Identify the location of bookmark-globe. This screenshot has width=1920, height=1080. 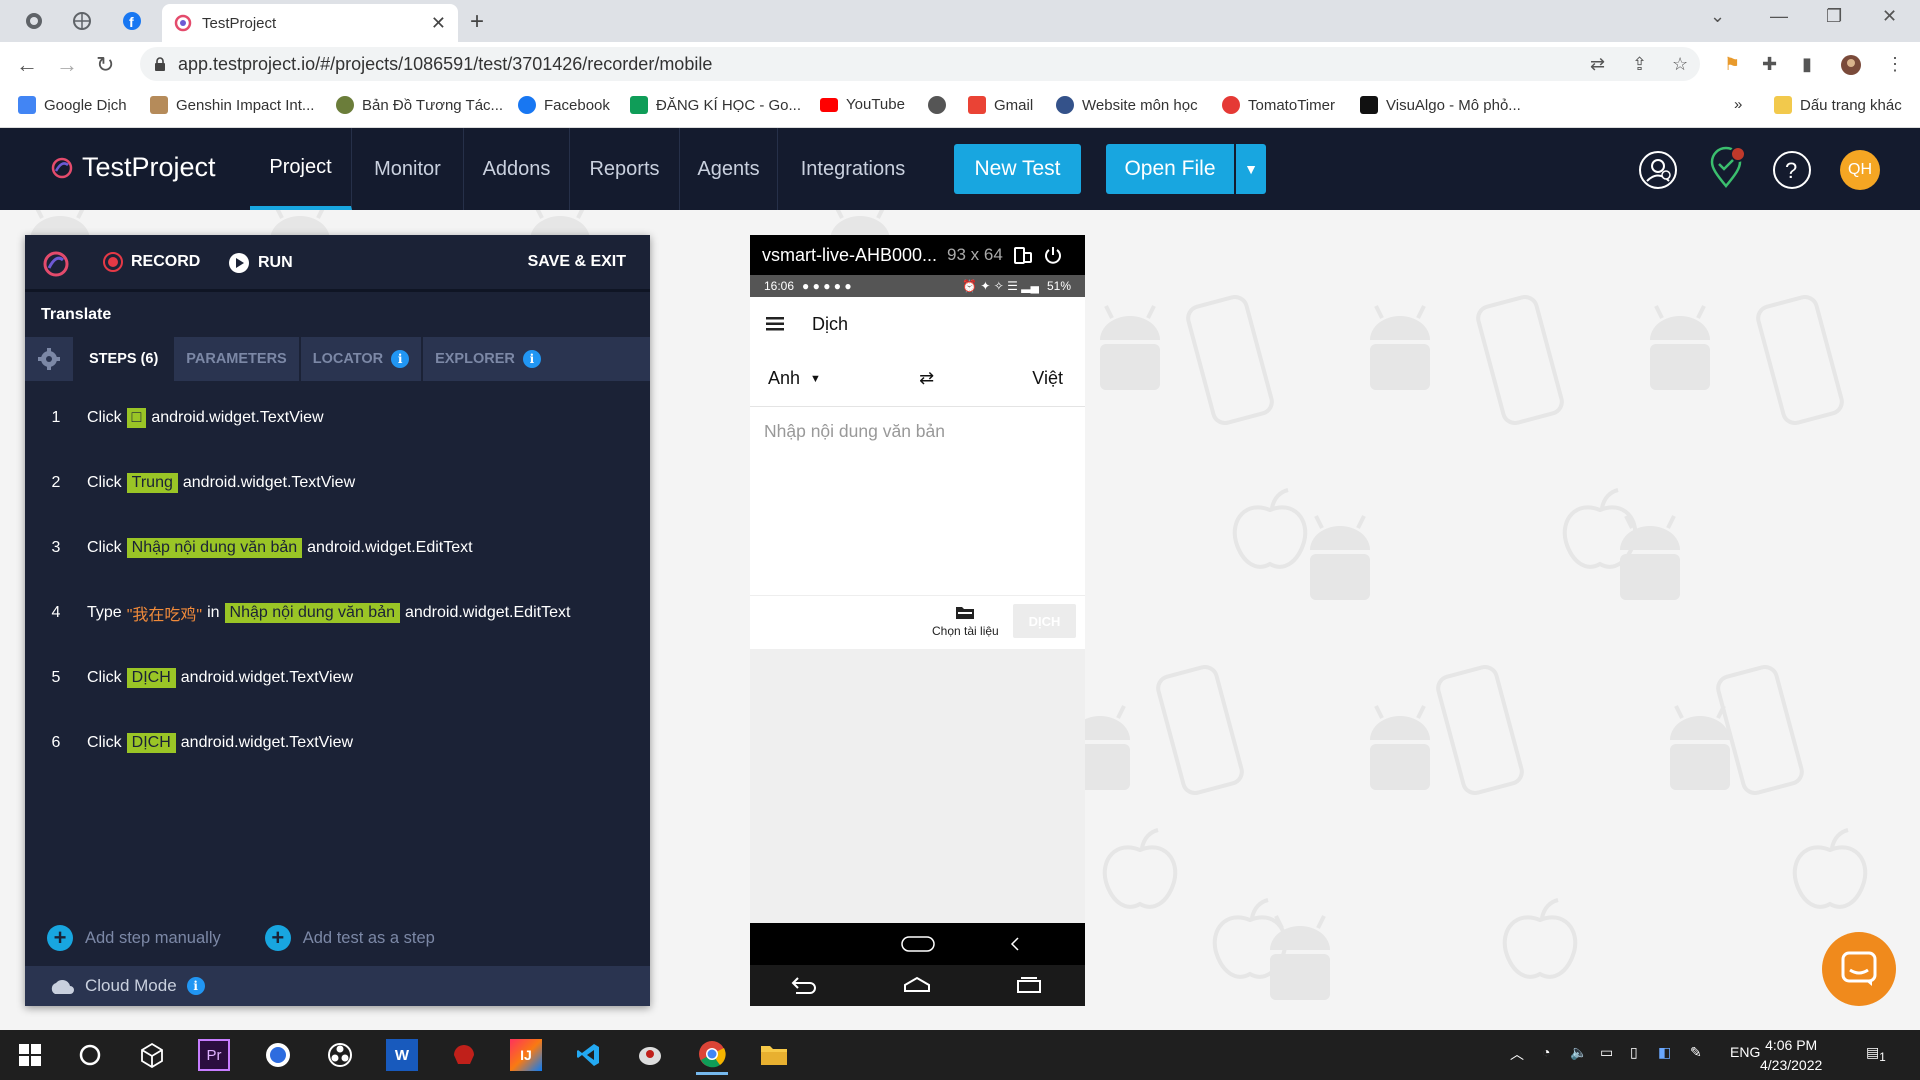
(937, 105).